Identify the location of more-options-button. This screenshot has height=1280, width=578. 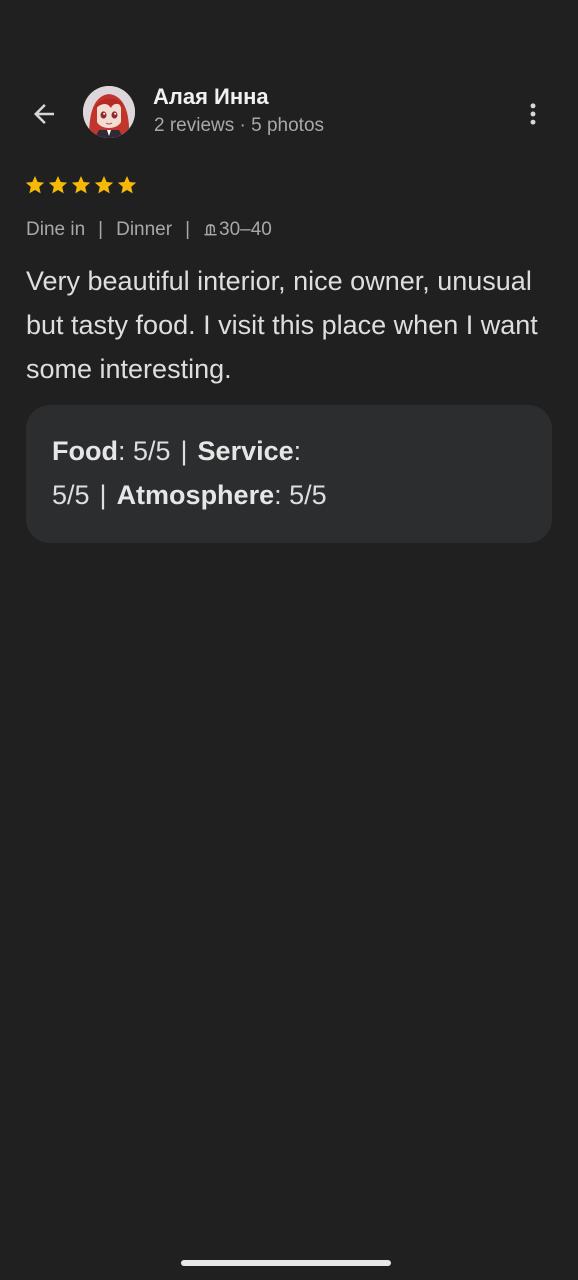
(533, 114).